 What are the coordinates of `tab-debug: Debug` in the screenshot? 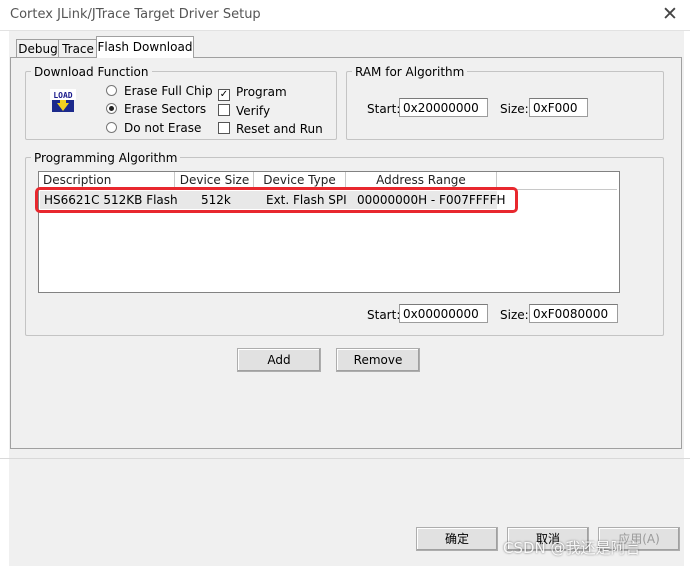 It's located at (38, 48).